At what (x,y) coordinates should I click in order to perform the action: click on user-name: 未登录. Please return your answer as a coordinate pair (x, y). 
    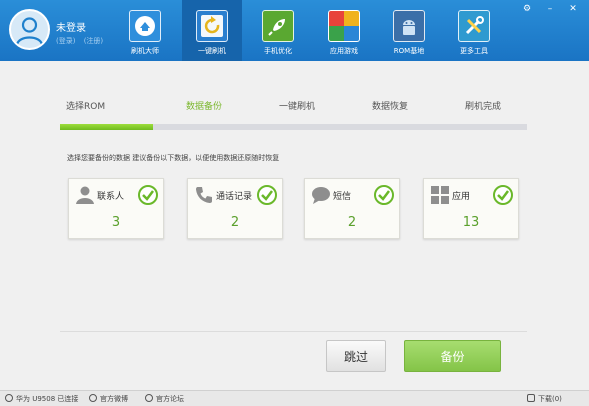
    Looking at the image, I should click on (71, 28).